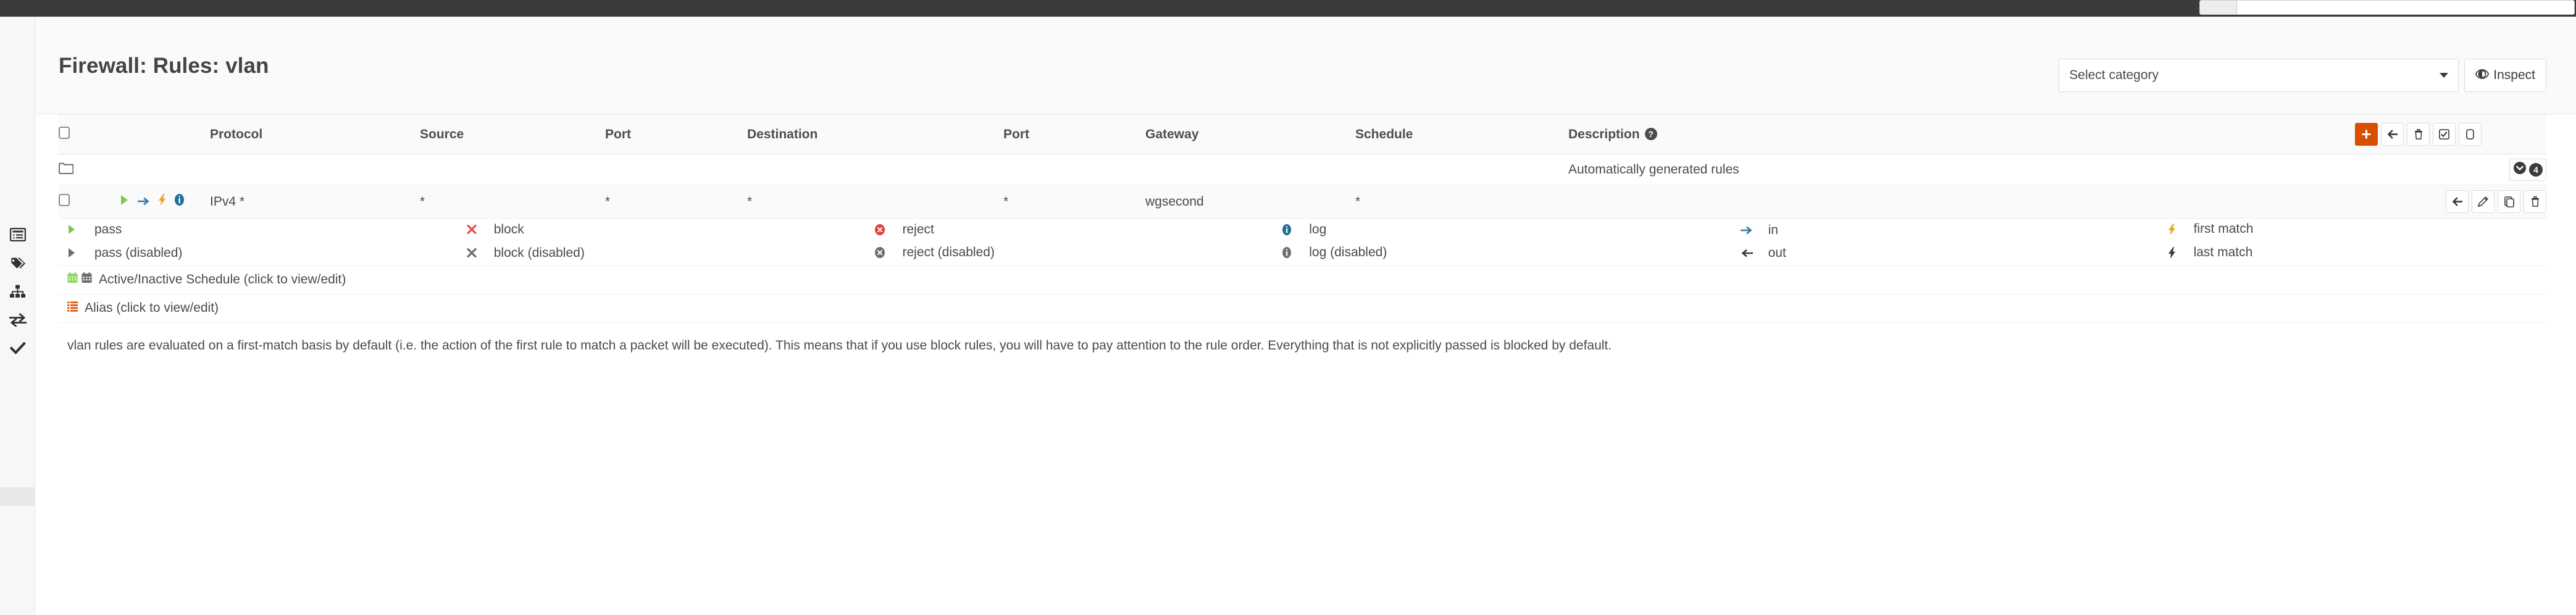 The height and width of the screenshot is (615, 2576). What do you see at coordinates (163, 202) in the screenshot?
I see `first-match-icon` at bounding box center [163, 202].